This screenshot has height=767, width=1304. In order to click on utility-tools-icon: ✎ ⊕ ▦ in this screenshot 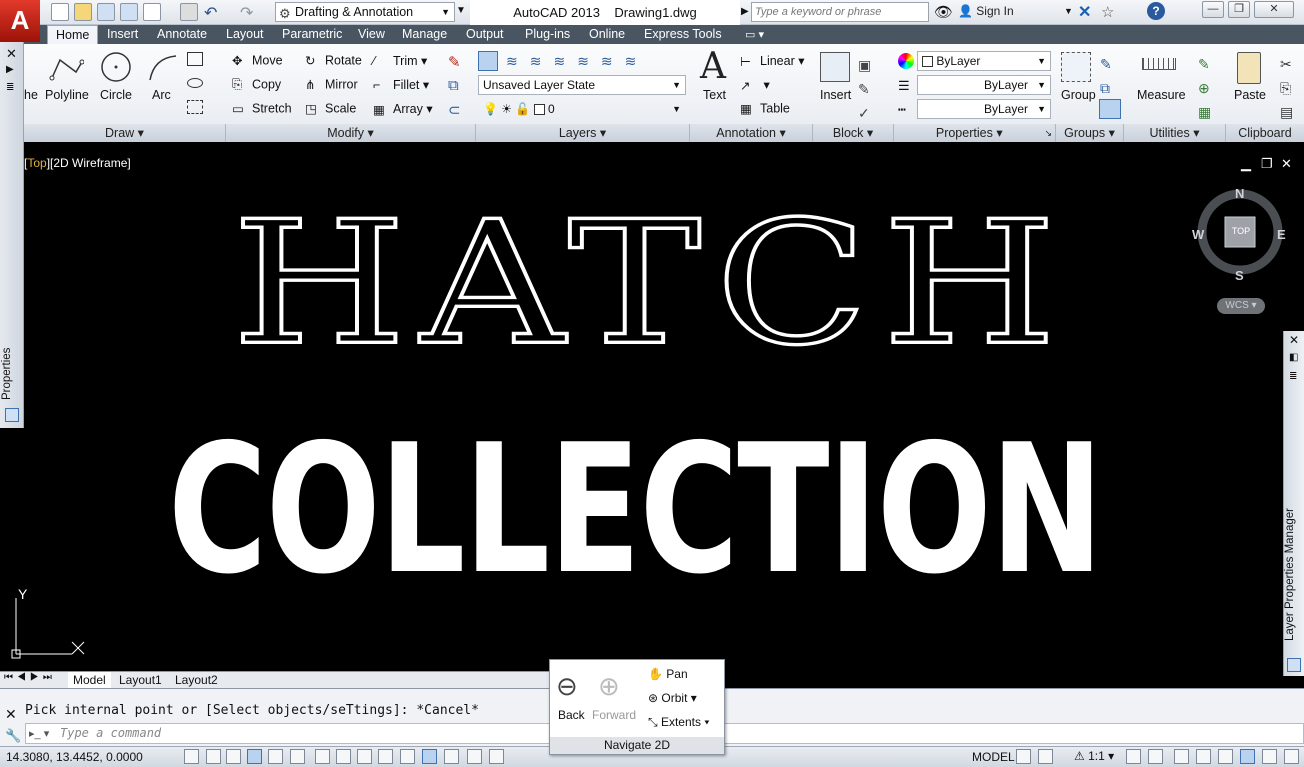, I will do `click(1204, 88)`.